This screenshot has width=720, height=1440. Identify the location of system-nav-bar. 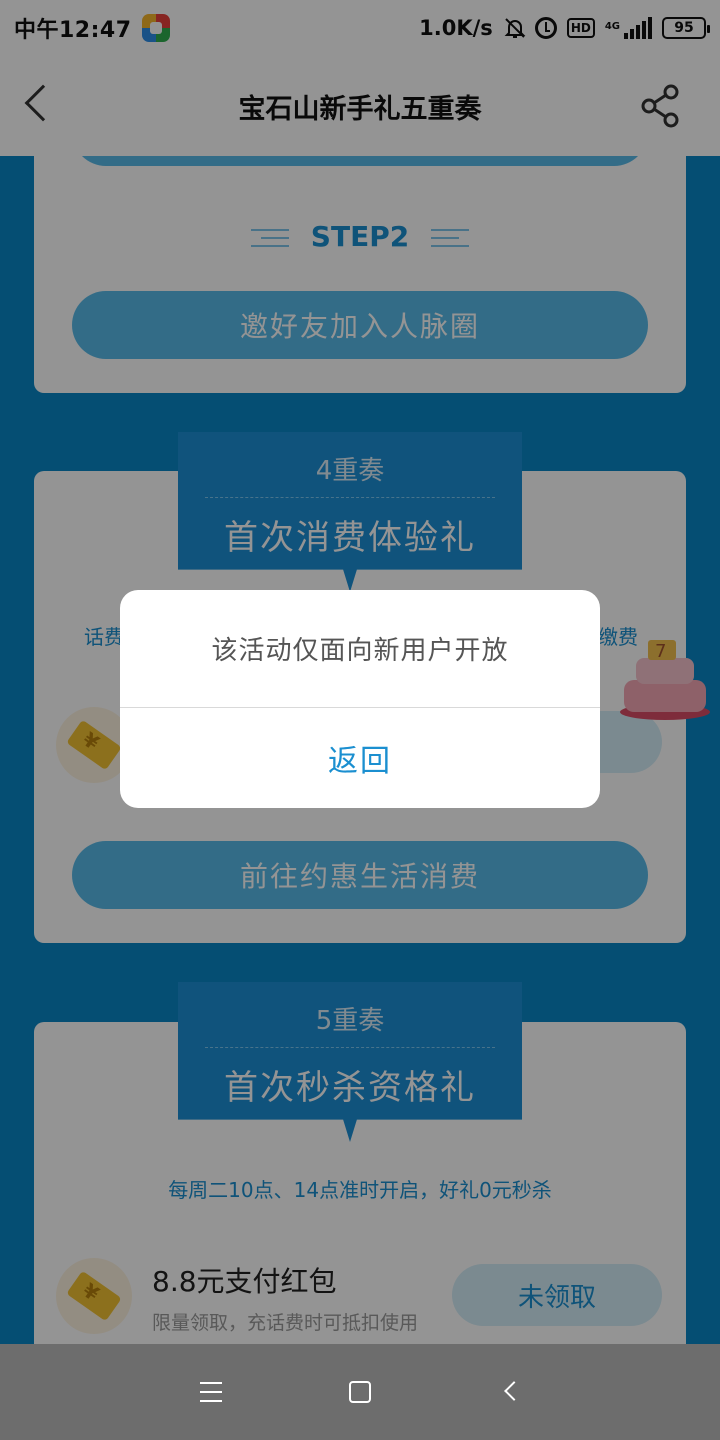
(360, 1392).